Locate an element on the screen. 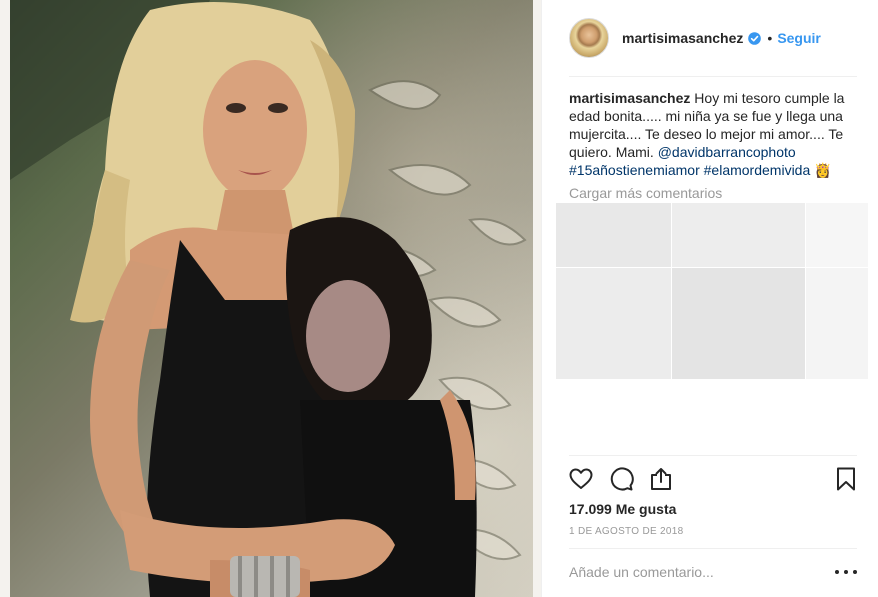 This screenshot has width=878, height=597. post-header: martisimasanchez • Seguir is located at coordinates (710, 38).